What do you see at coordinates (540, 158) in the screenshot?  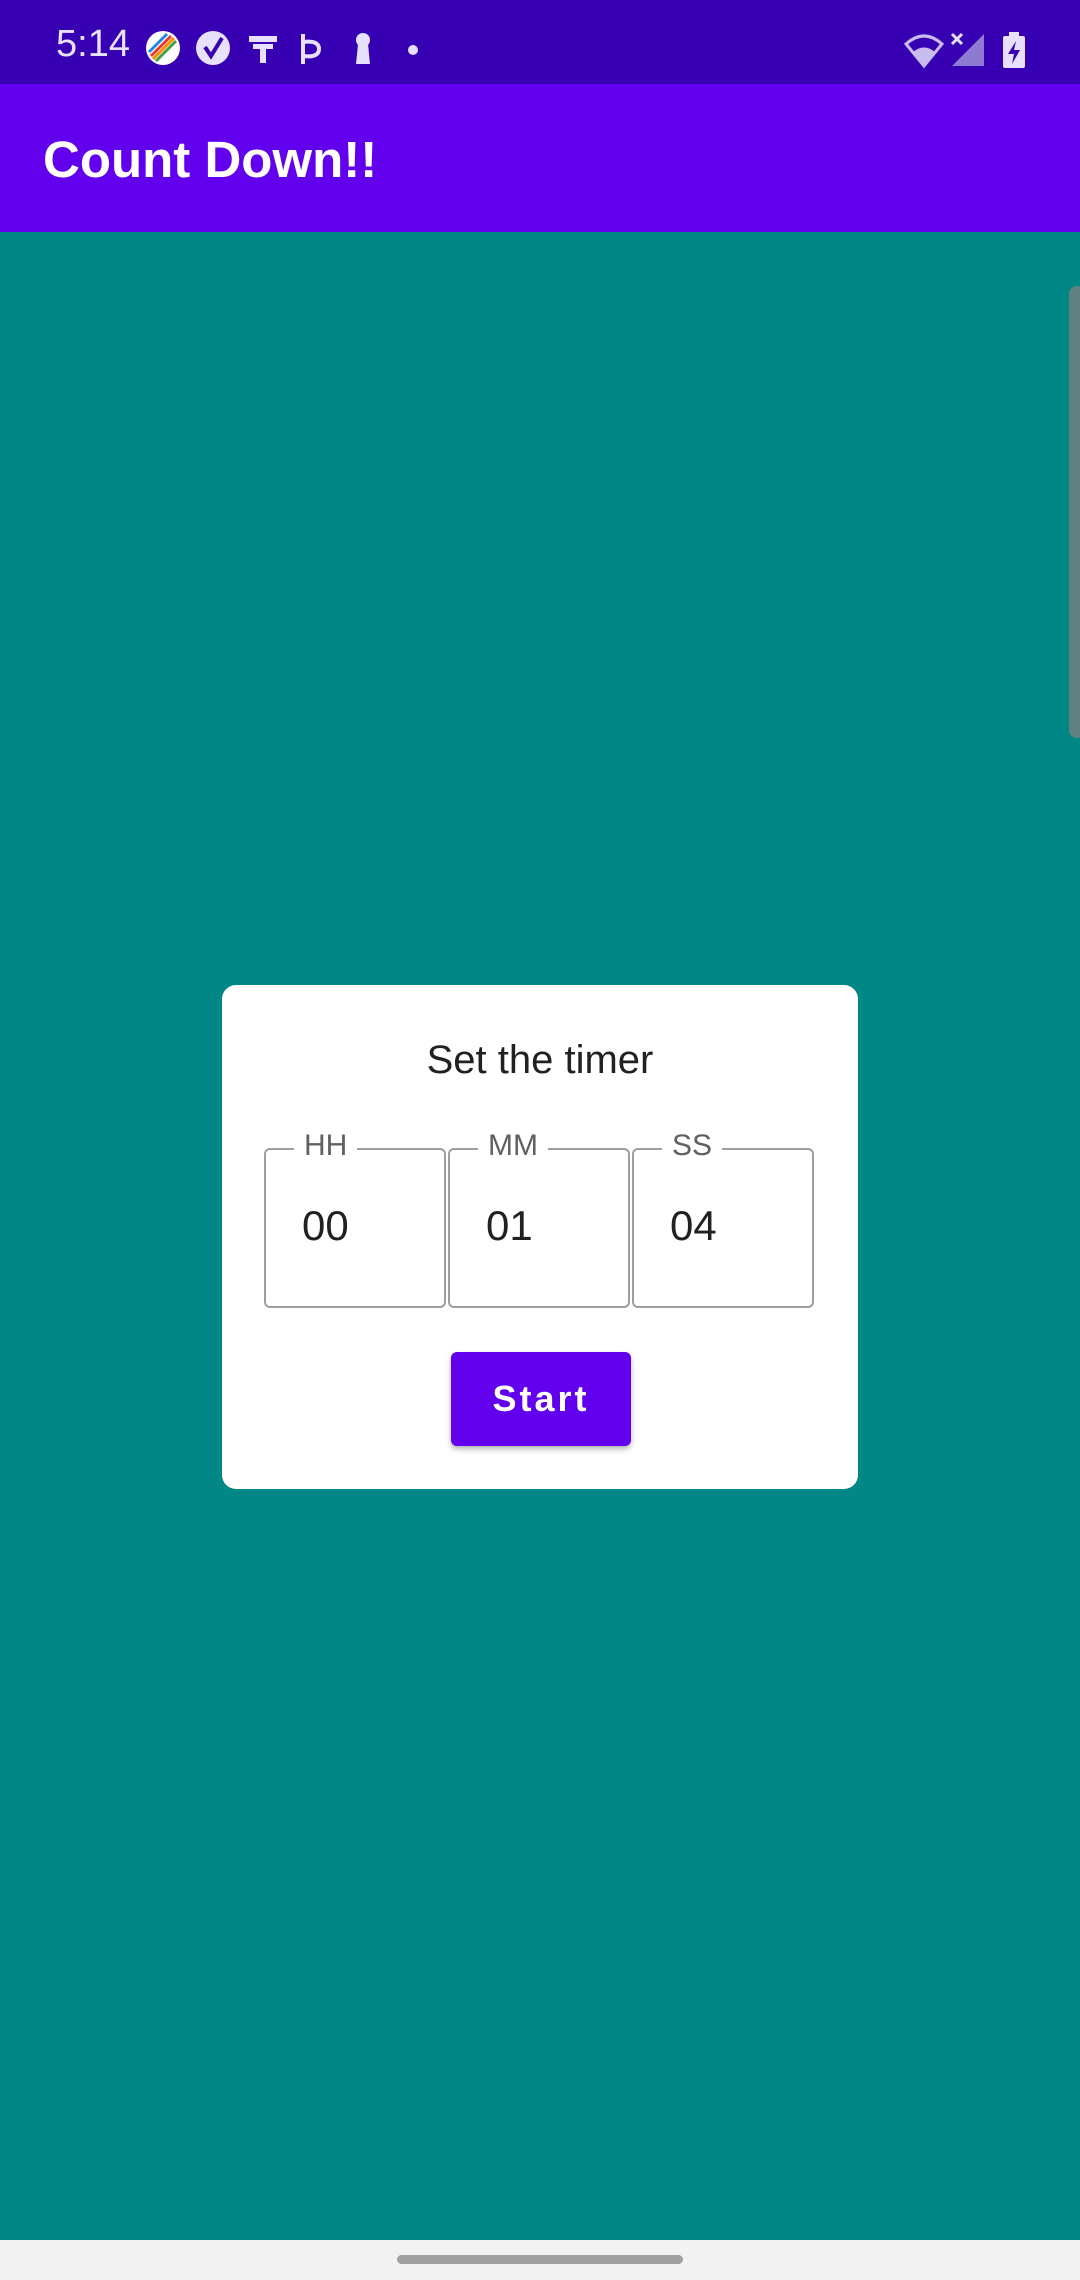 I see `app-bar: Count Down!!` at bounding box center [540, 158].